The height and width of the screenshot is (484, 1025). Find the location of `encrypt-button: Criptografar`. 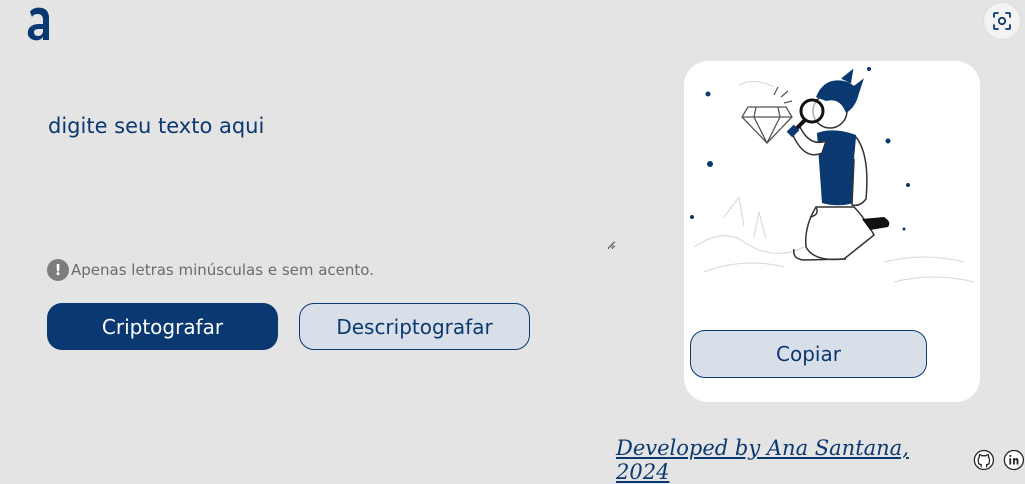

encrypt-button: Criptografar is located at coordinates (162, 326).